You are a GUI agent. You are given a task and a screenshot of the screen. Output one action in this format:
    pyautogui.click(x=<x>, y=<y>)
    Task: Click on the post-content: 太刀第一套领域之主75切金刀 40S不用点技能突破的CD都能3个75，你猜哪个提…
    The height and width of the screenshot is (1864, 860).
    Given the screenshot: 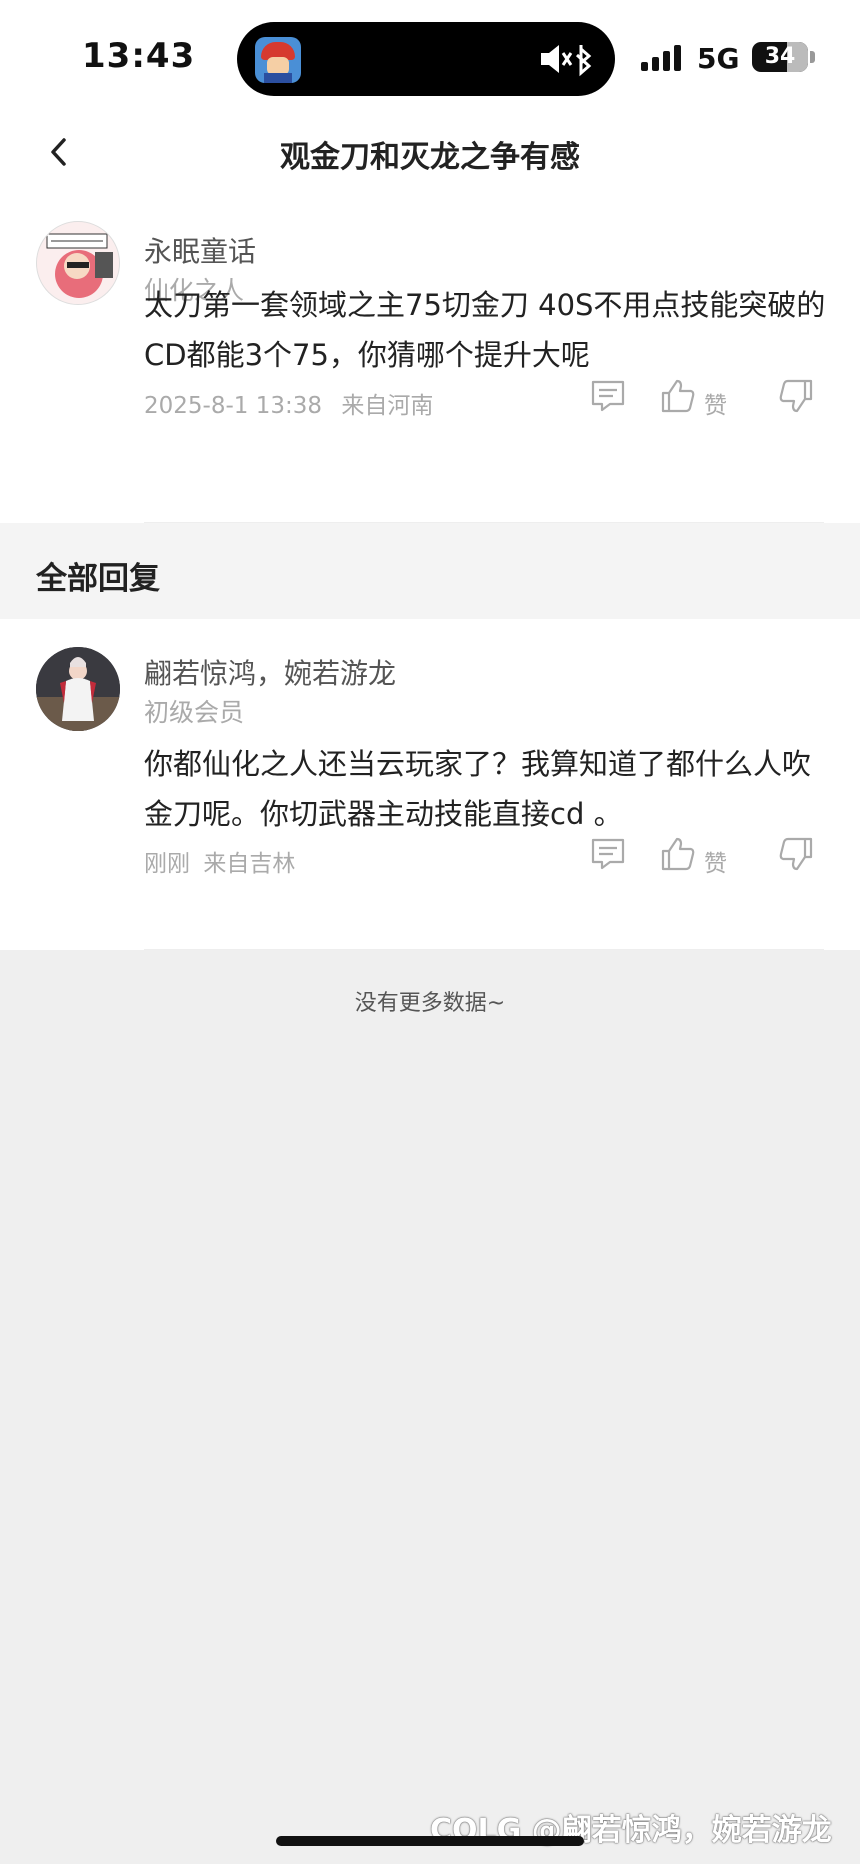 What is the action you would take?
    pyautogui.click(x=485, y=330)
    